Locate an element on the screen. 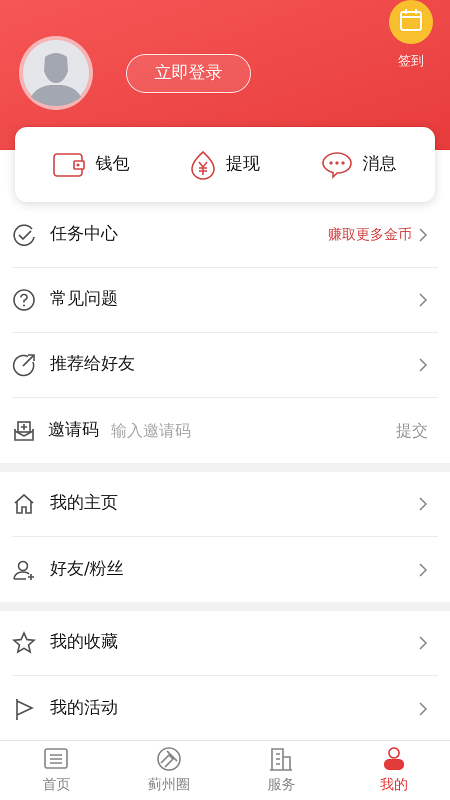 The width and height of the screenshot is (450, 800). check-circle-icon is located at coordinates (24, 235).